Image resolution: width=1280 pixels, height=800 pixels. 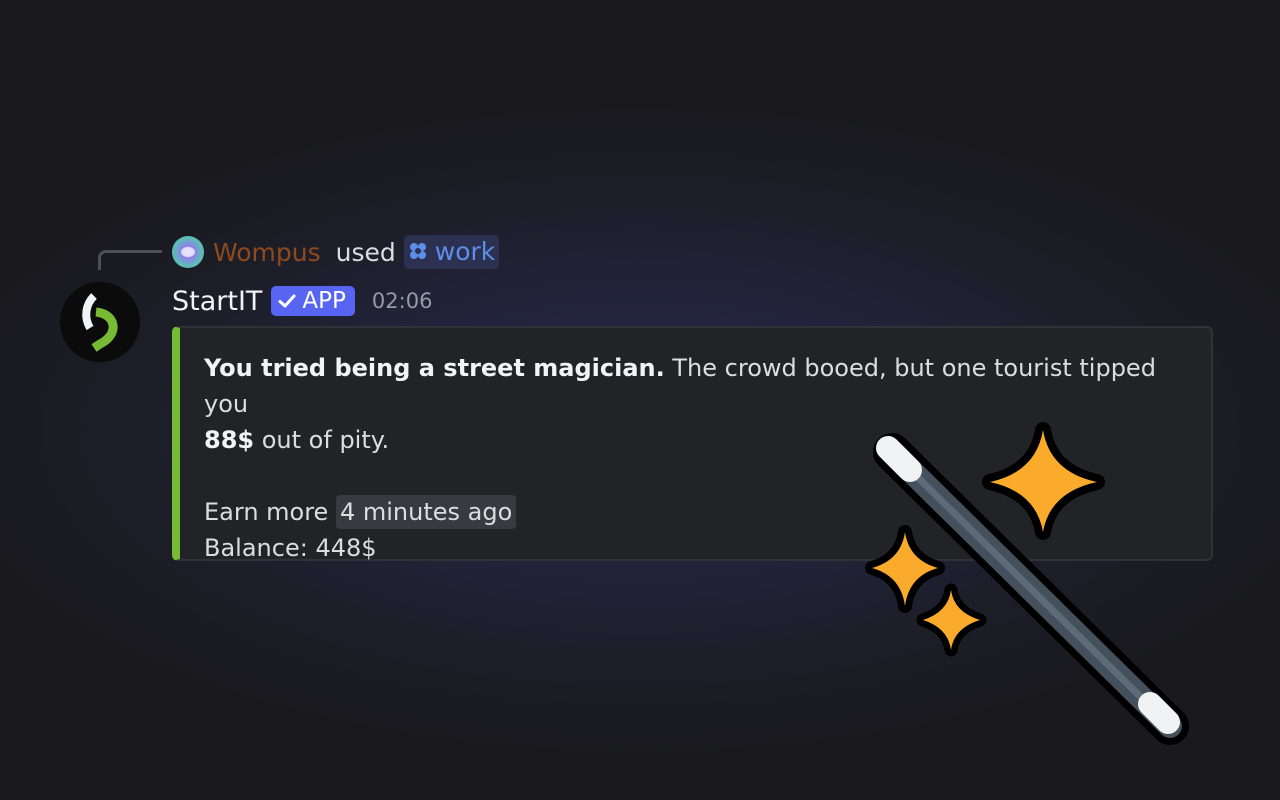 What do you see at coordinates (256, 548) in the screenshot?
I see `balance-label: Balance:` at bounding box center [256, 548].